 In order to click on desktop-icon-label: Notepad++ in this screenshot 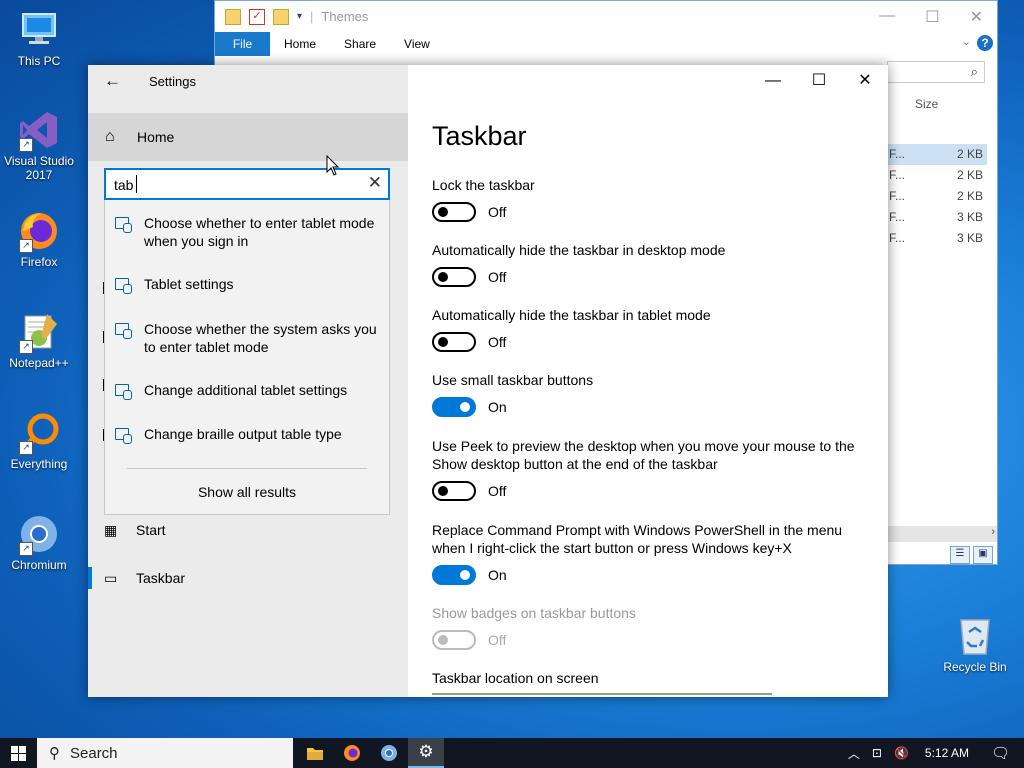, I will do `click(39, 363)`.